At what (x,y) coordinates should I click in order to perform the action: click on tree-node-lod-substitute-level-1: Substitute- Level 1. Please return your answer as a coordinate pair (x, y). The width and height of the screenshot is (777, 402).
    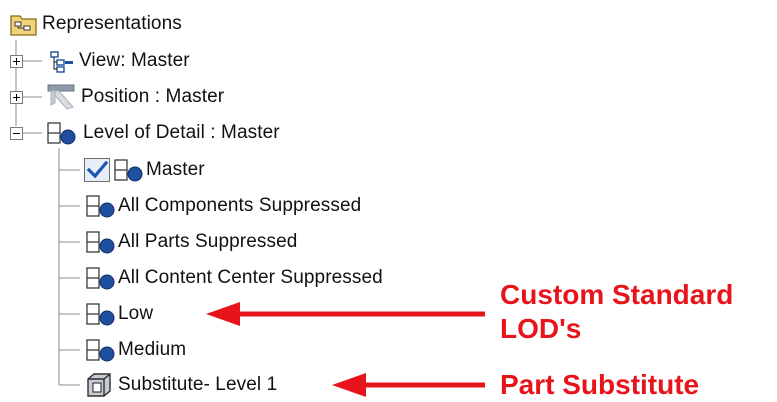
    Looking at the image, I should click on (180, 385).